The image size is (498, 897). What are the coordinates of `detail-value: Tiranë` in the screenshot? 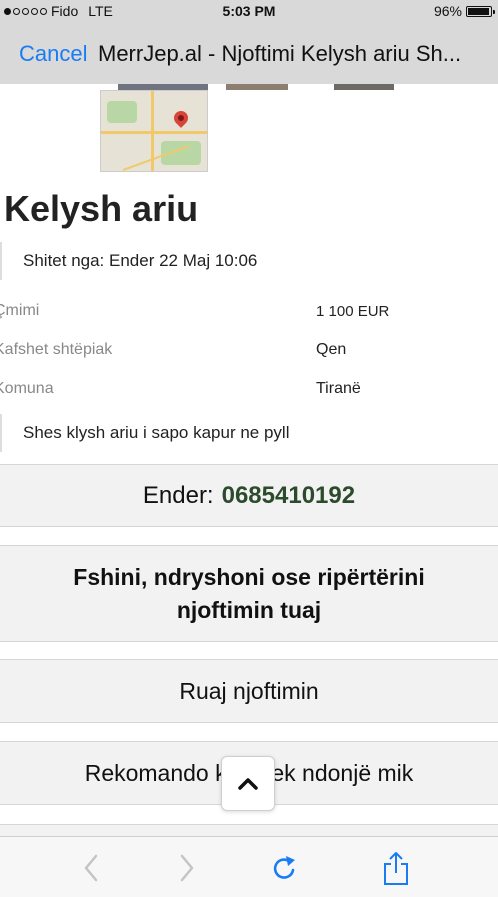 It's located at (338, 388).